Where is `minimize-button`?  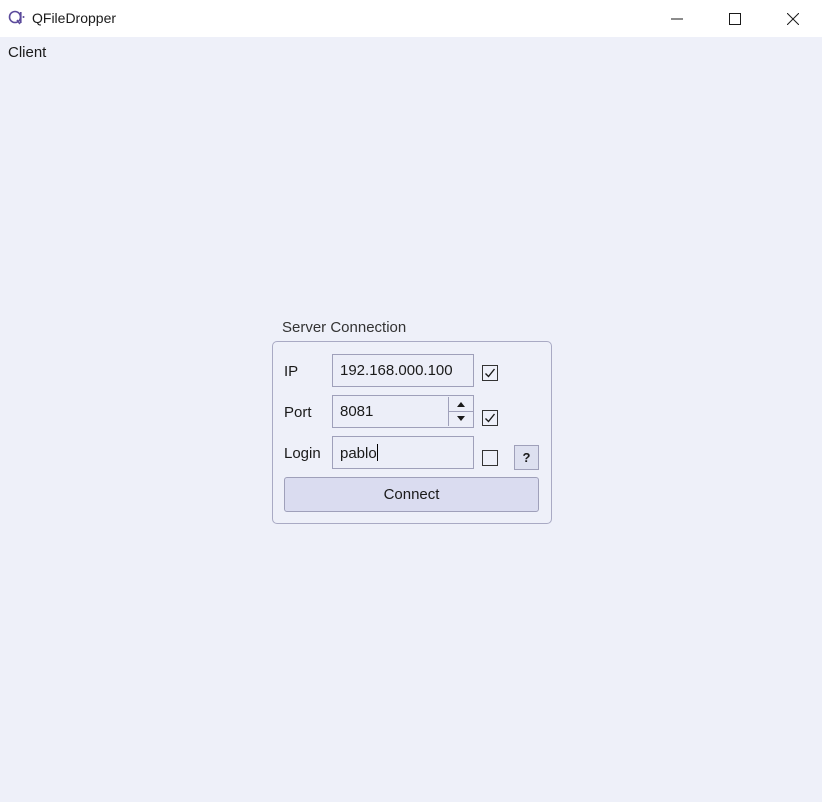
minimize-button is located at coordinates (677, 18).